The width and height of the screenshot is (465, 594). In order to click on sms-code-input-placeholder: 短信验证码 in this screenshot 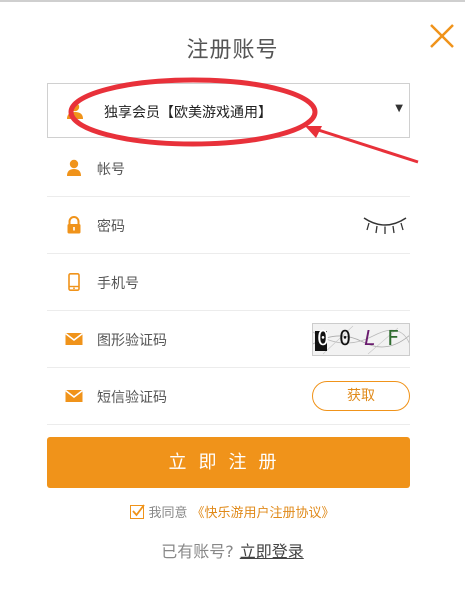, I will do `click(132, 398)`.